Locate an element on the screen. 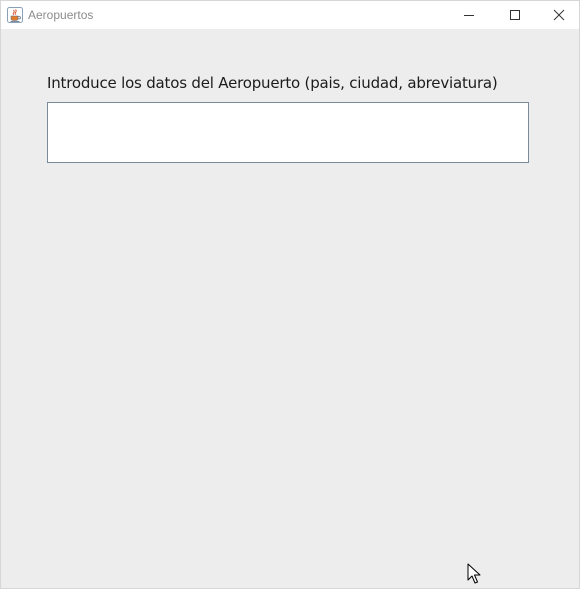 The width and height of the screenshot is (580, 589). java-cup-icon is located at coordinates (15, 15).